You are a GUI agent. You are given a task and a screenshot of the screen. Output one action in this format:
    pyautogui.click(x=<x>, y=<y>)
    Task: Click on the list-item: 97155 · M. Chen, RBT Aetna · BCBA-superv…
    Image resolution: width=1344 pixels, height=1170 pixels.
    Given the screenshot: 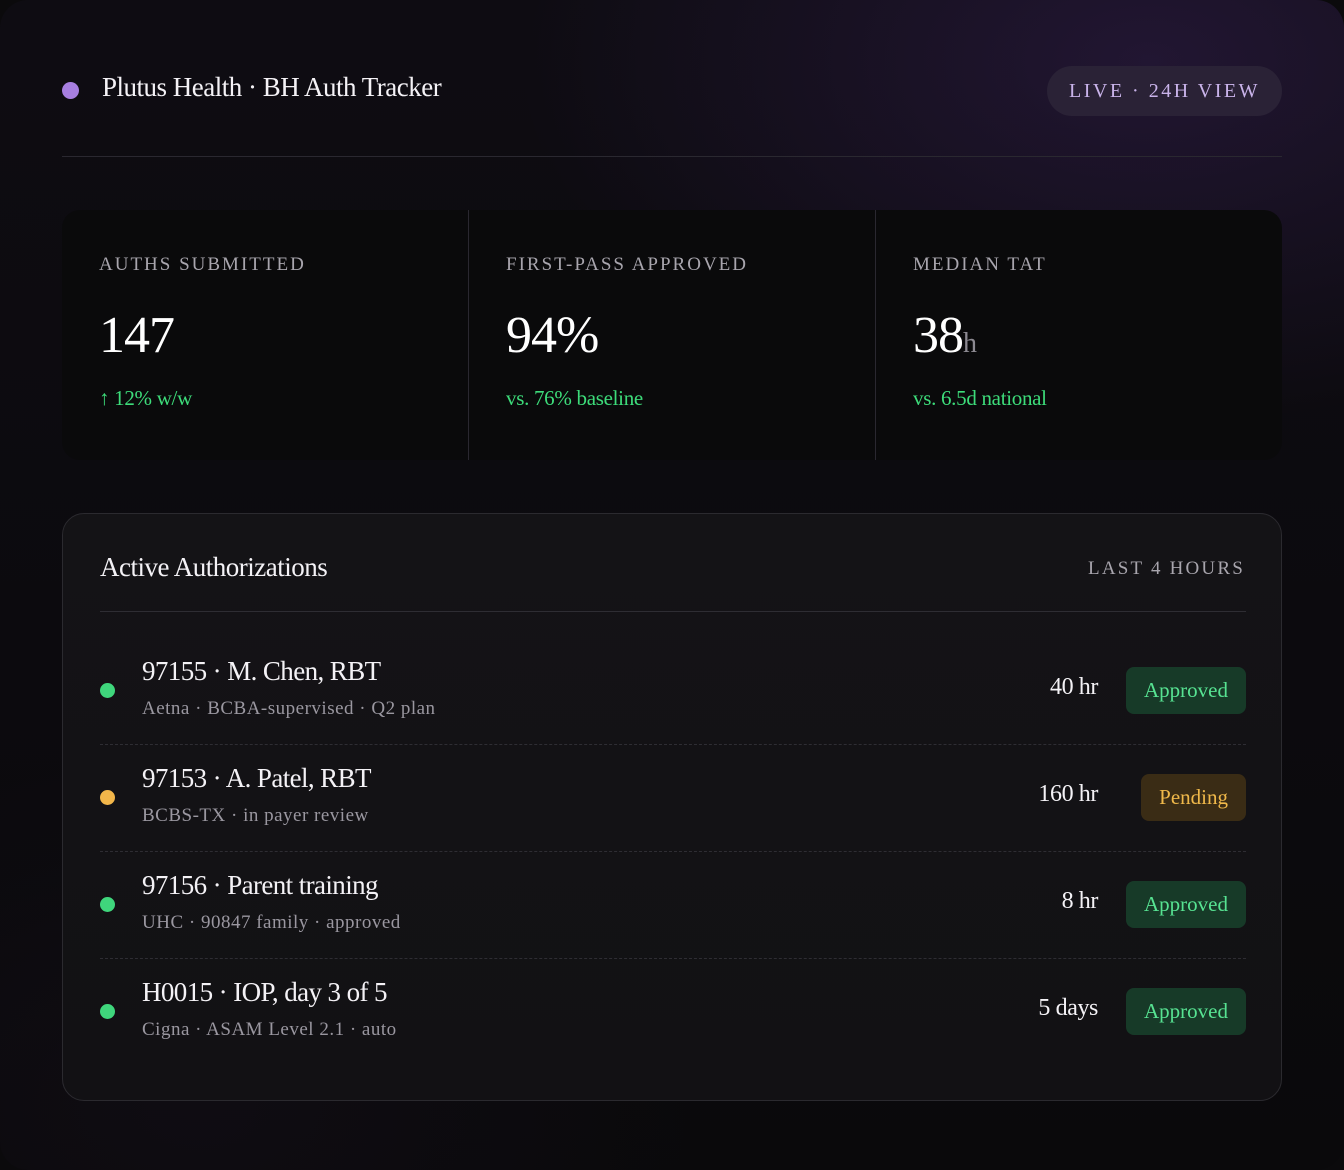 What is the action you would take?
    pyautogui.click(x=673, y=691)
    